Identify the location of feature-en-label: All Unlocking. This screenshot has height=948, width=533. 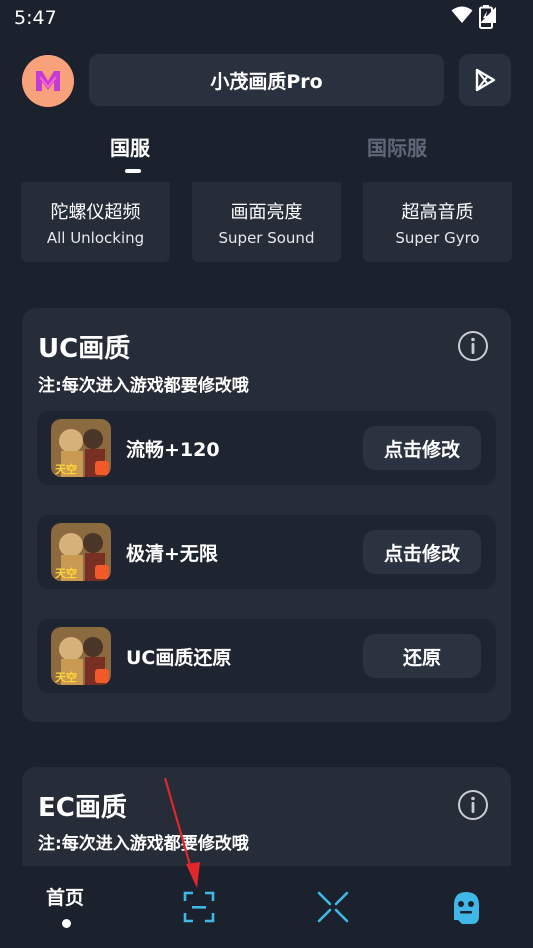
(95, 237).